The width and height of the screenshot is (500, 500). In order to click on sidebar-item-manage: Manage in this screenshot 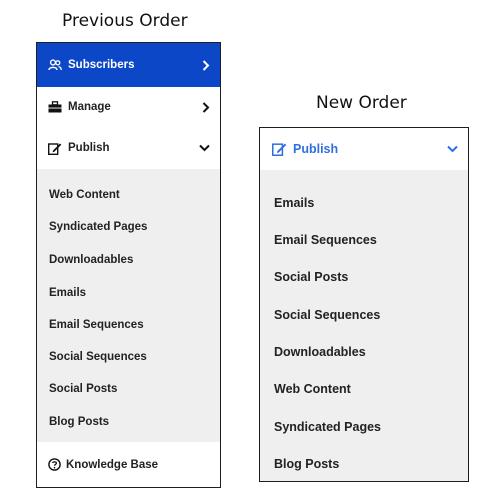, I will do `click(128, 107)`.